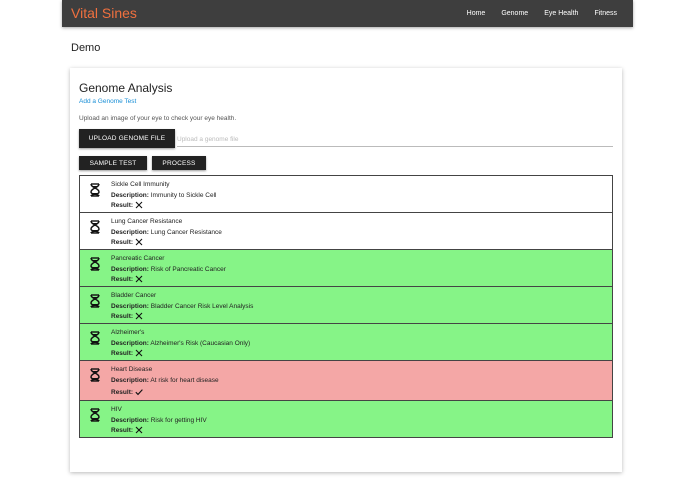 The height and width of the screenshot is (494, 695). What do you see at coordinates (134, 295) in the screenshot?
I see `result-name: Bladder Cancer` at bounding box center [134, 295].